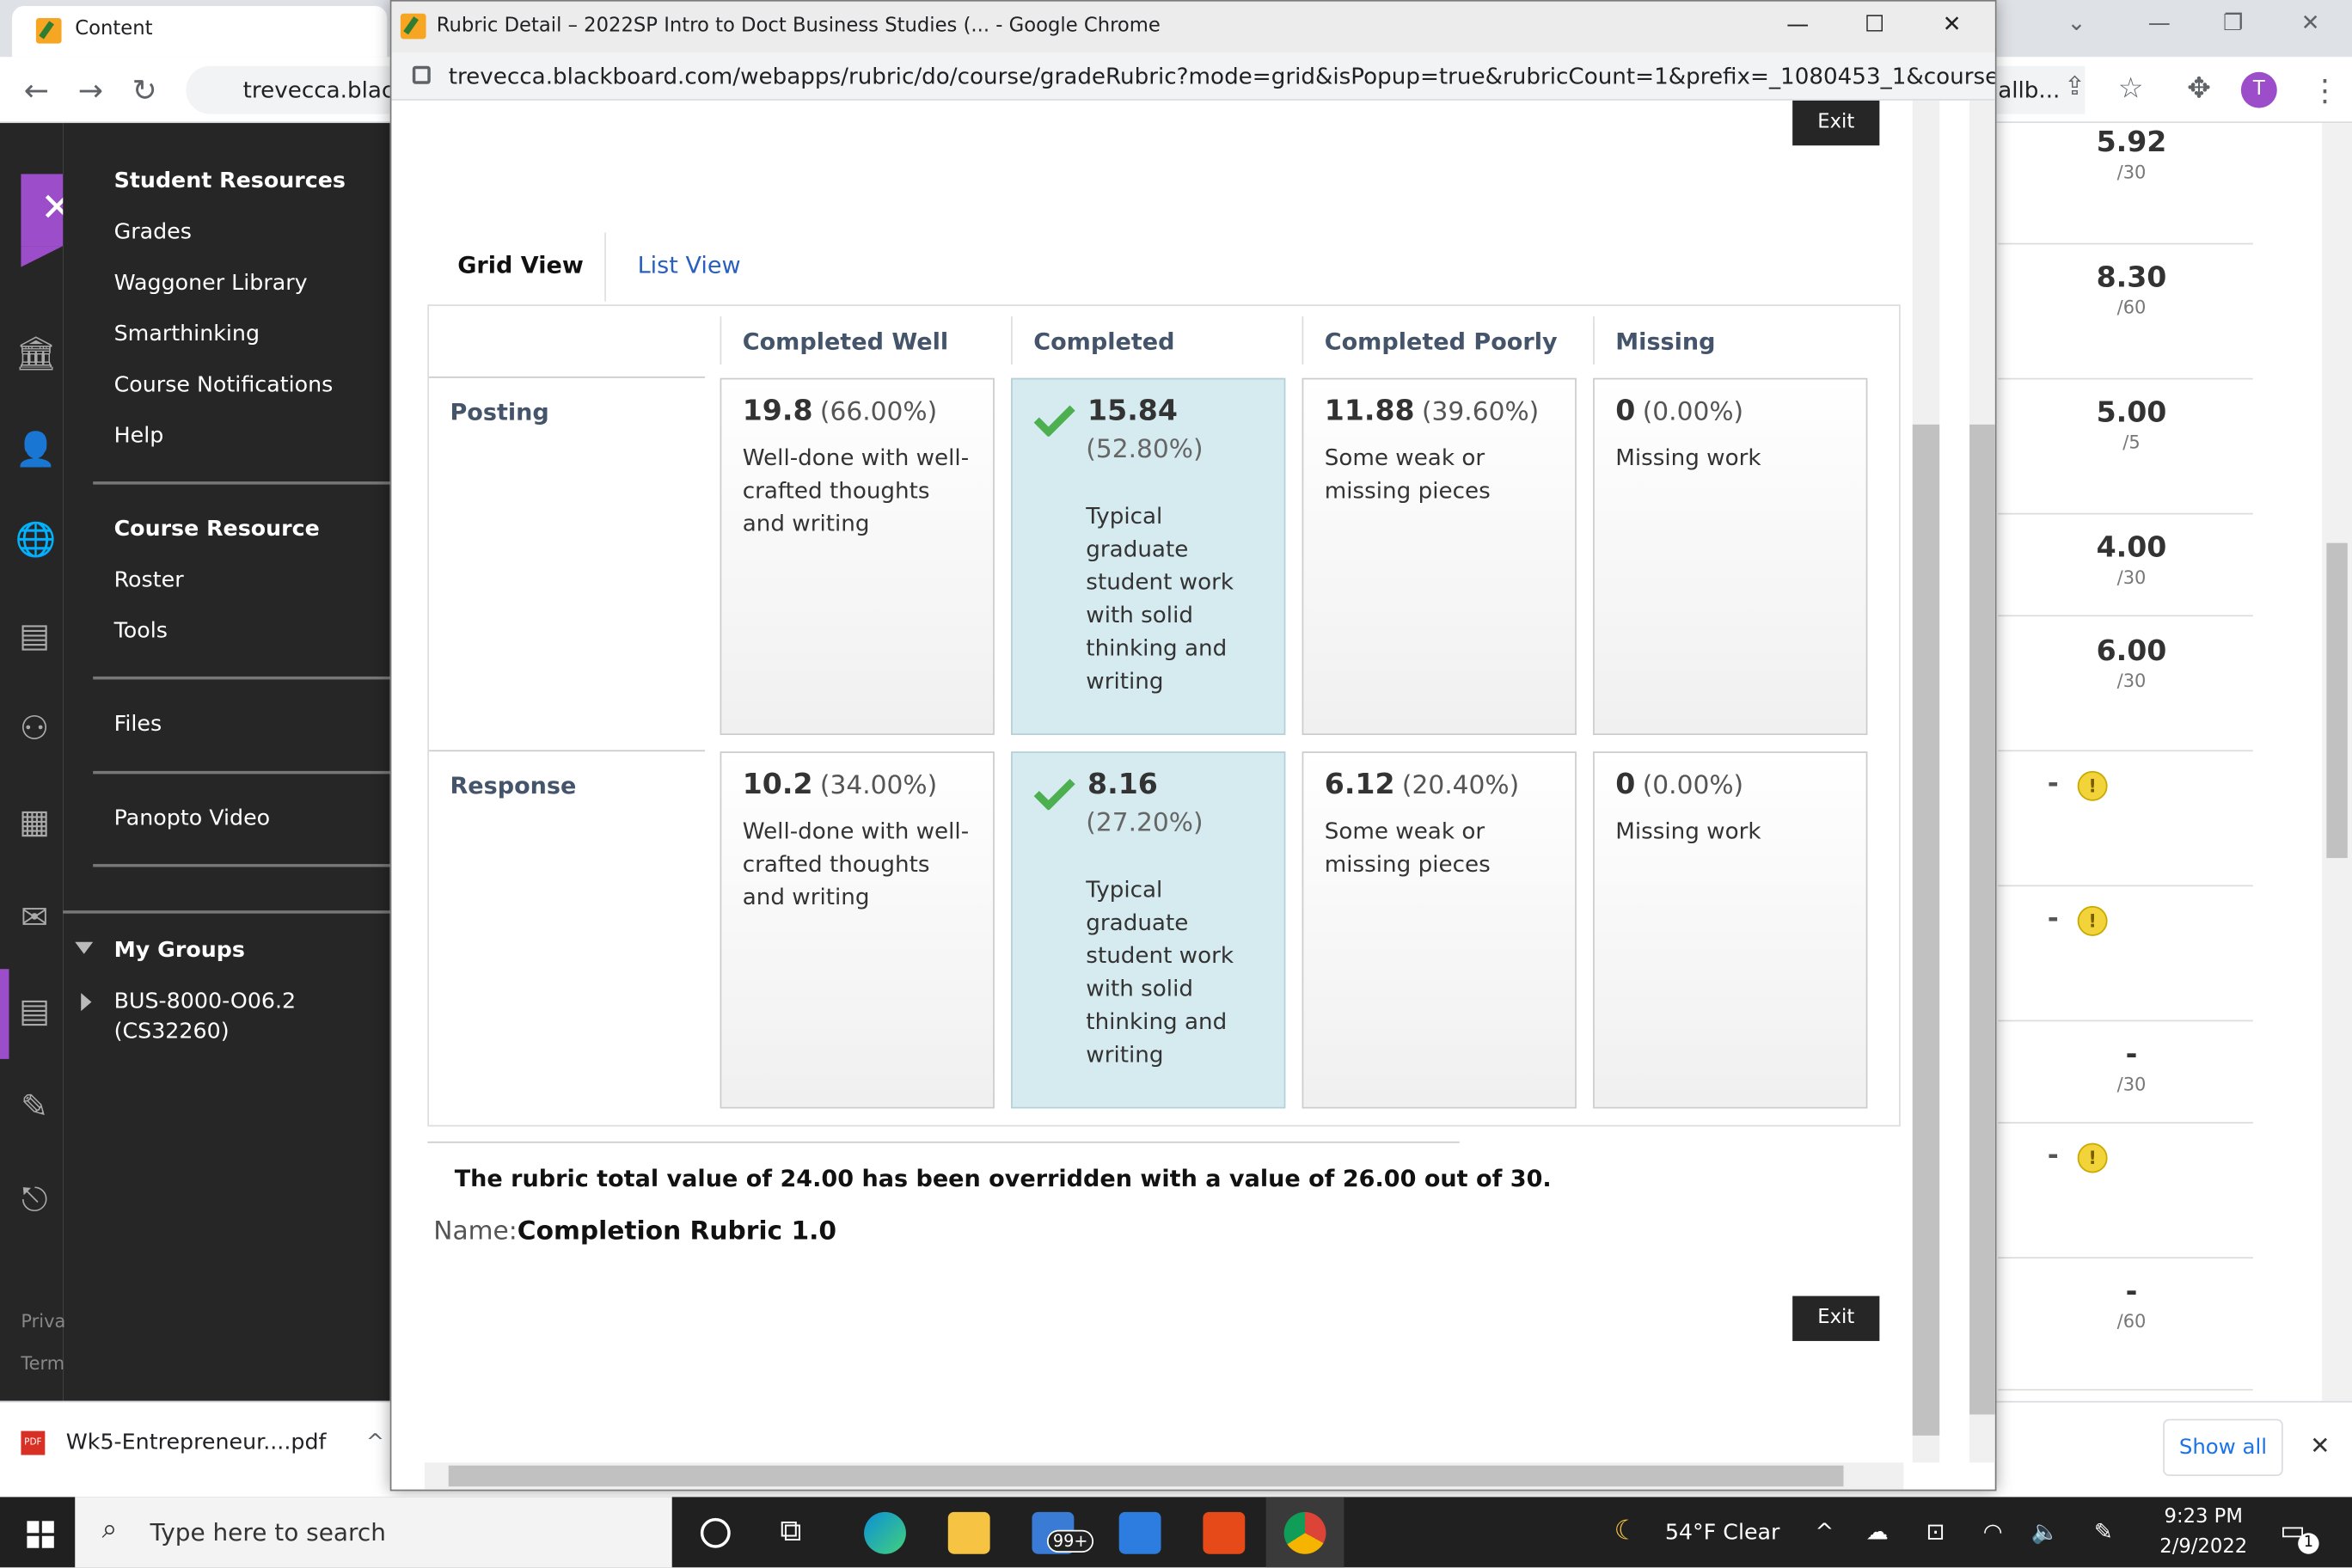  Describe the element at coordinates (1836, 1318) in the screenshot. I see `exit-button-bottom: Exit` at that location.